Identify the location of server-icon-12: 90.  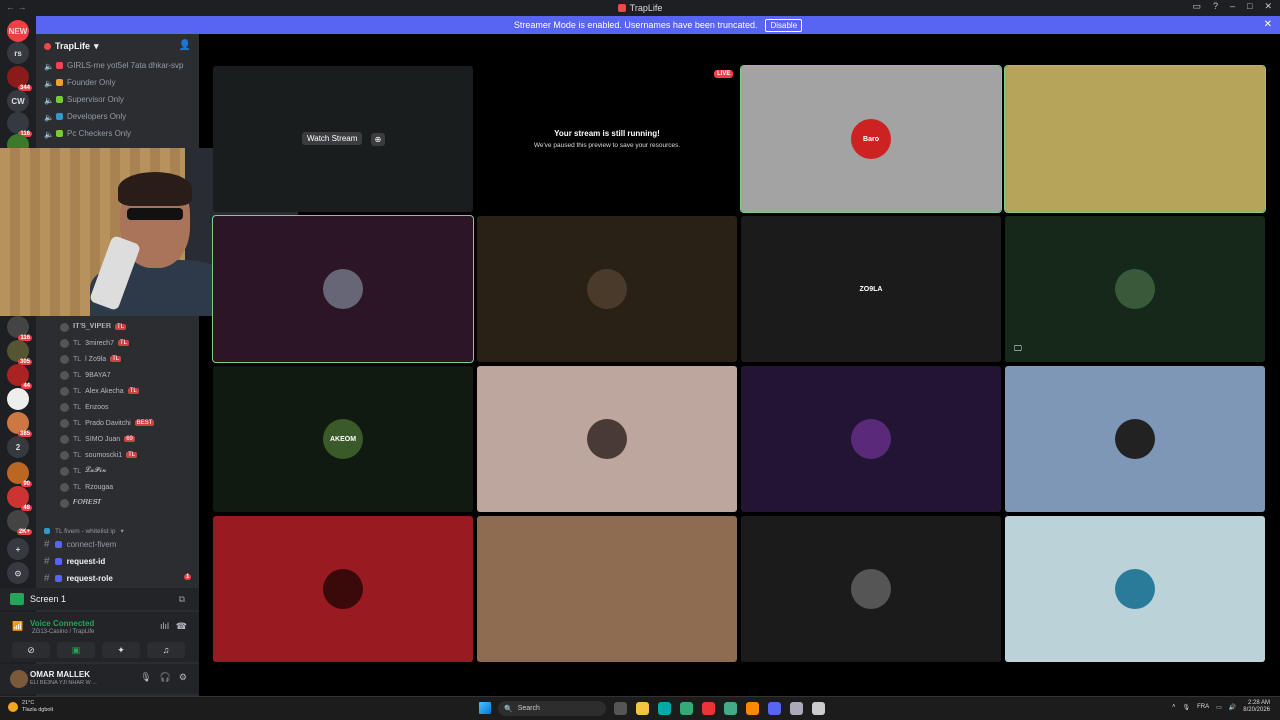
(19, 474).